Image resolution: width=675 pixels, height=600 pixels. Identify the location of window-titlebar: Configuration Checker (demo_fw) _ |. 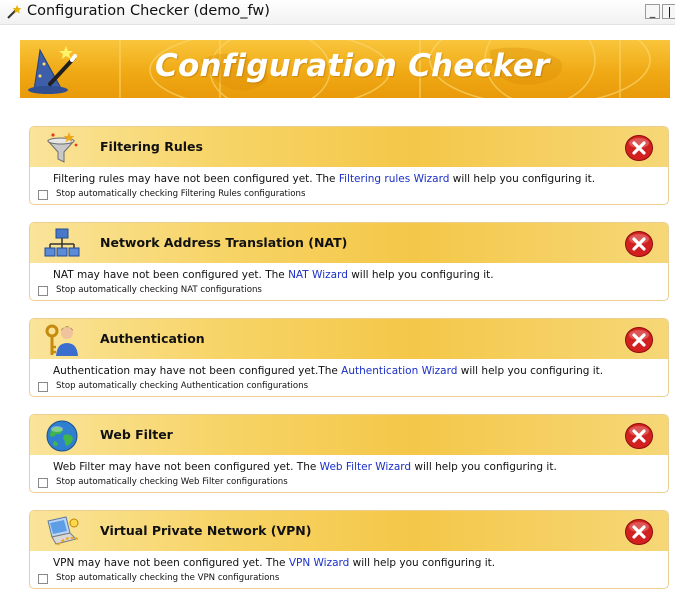
(337, 12).